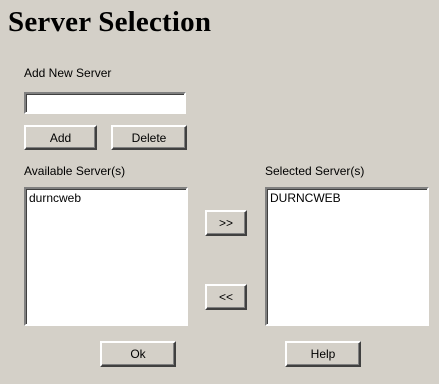 The image size is (439, 384). Describe the element at coordinates (323, 354) in the screenshot. I see `help-button: Help` at that location.